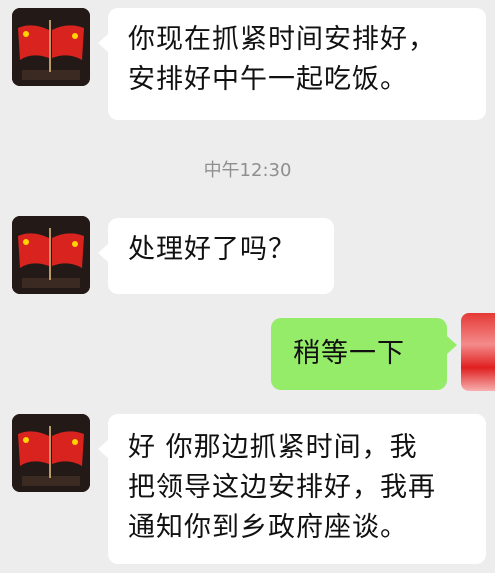 This screenshot has height=573, width=495. Describe the element at coordinates (478, 352) in the screenshot. I see `self-avatar-icon` at that location.